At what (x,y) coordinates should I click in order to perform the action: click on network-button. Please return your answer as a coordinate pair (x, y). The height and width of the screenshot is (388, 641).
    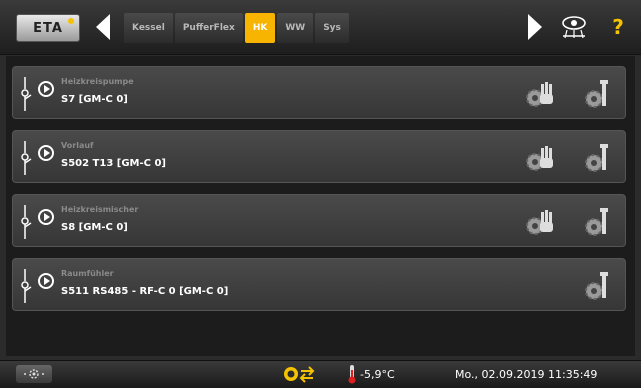
    Looking at the image, I should click on (574, 27).